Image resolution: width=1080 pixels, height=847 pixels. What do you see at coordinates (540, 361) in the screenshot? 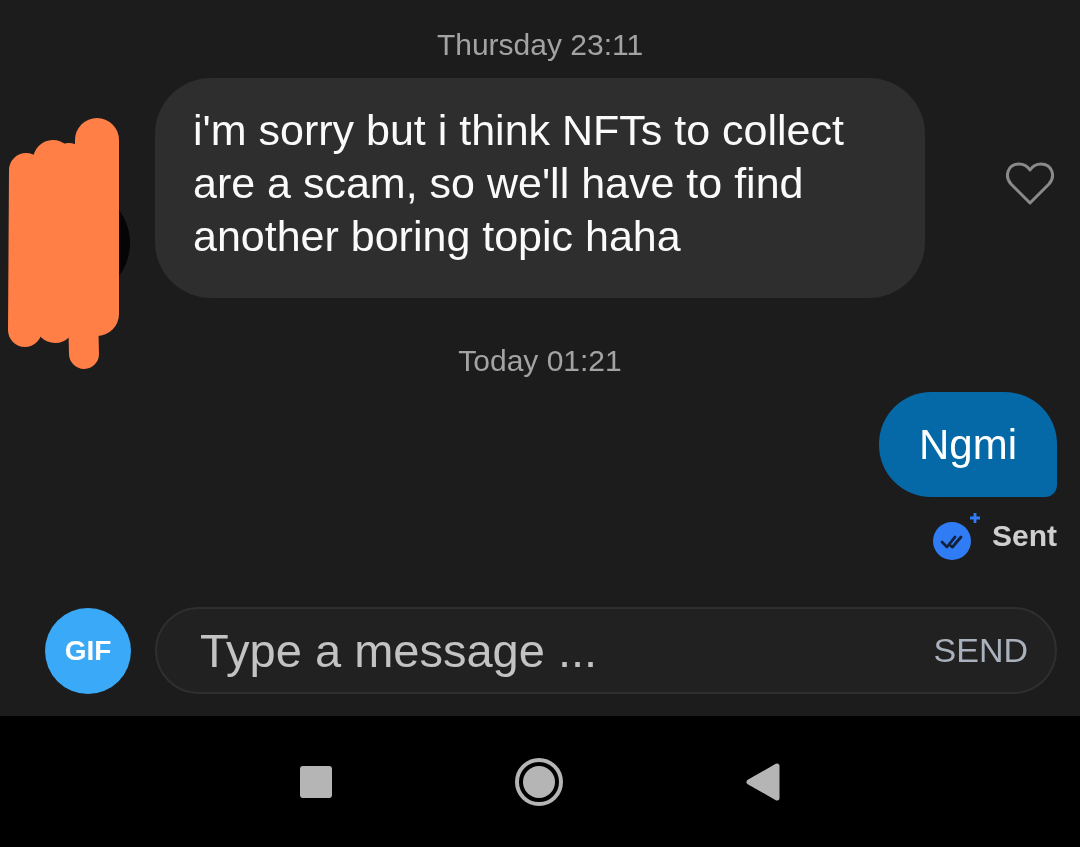
I see `timestamp: Today 01:21` at bounding box center [540, 361].